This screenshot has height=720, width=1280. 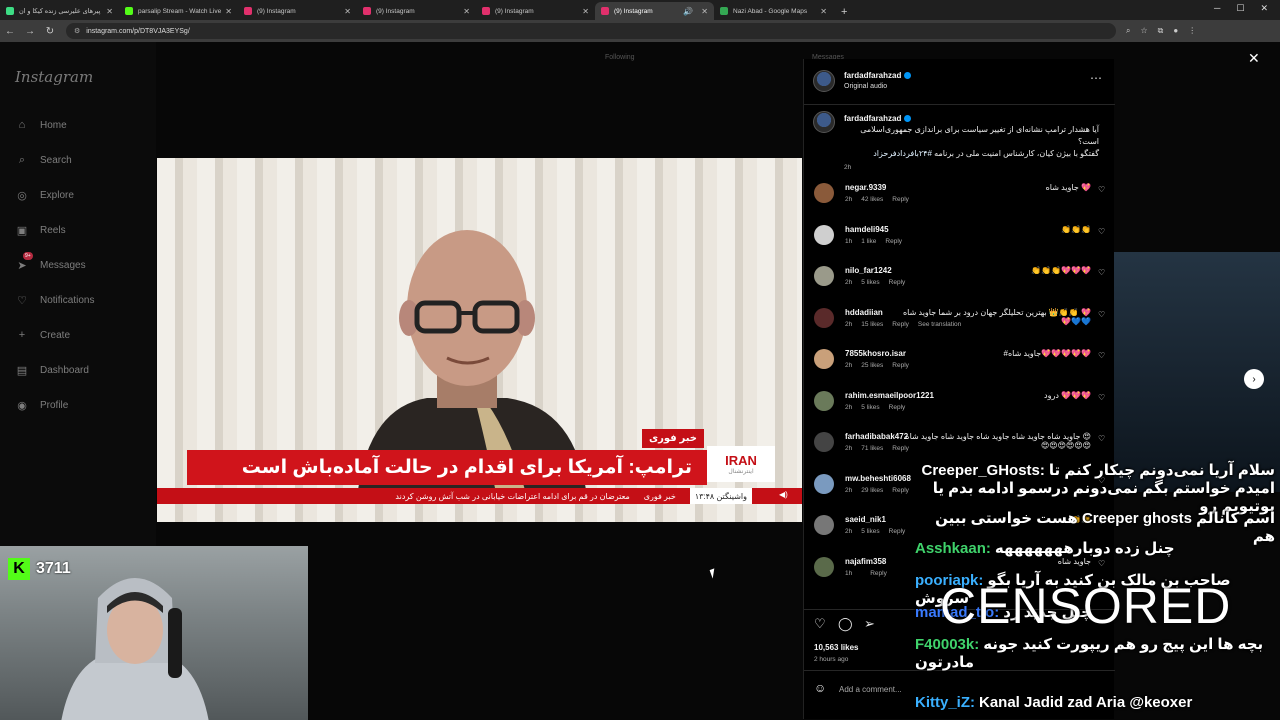 What do you see at coordinates (872, 199) in the screenshot?
I see `comment-likes: 42 likes` at bounding box center [872, 199].